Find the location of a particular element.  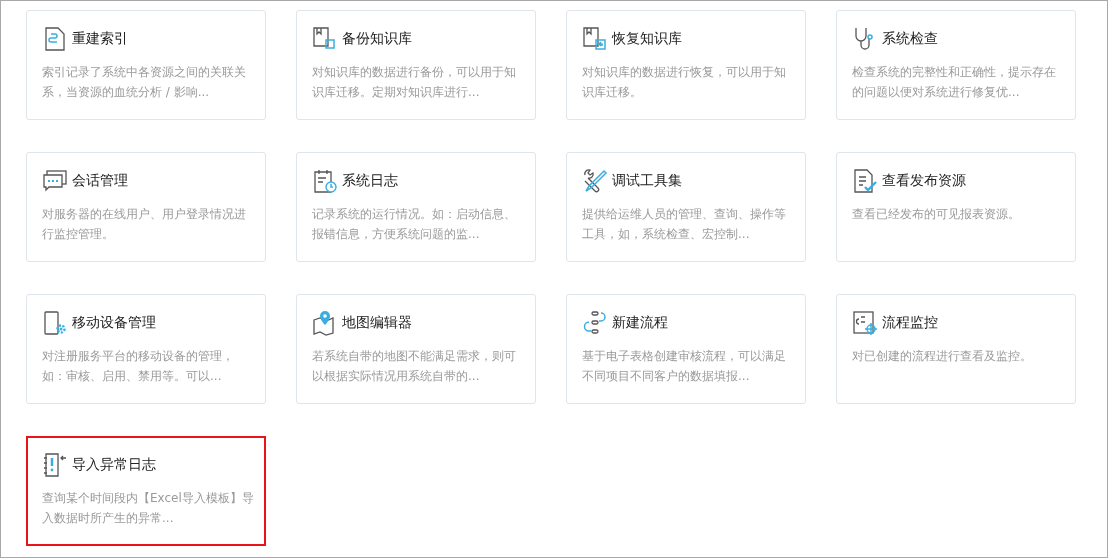

card-title: 系统检查 is located at coordinates (910, 39).